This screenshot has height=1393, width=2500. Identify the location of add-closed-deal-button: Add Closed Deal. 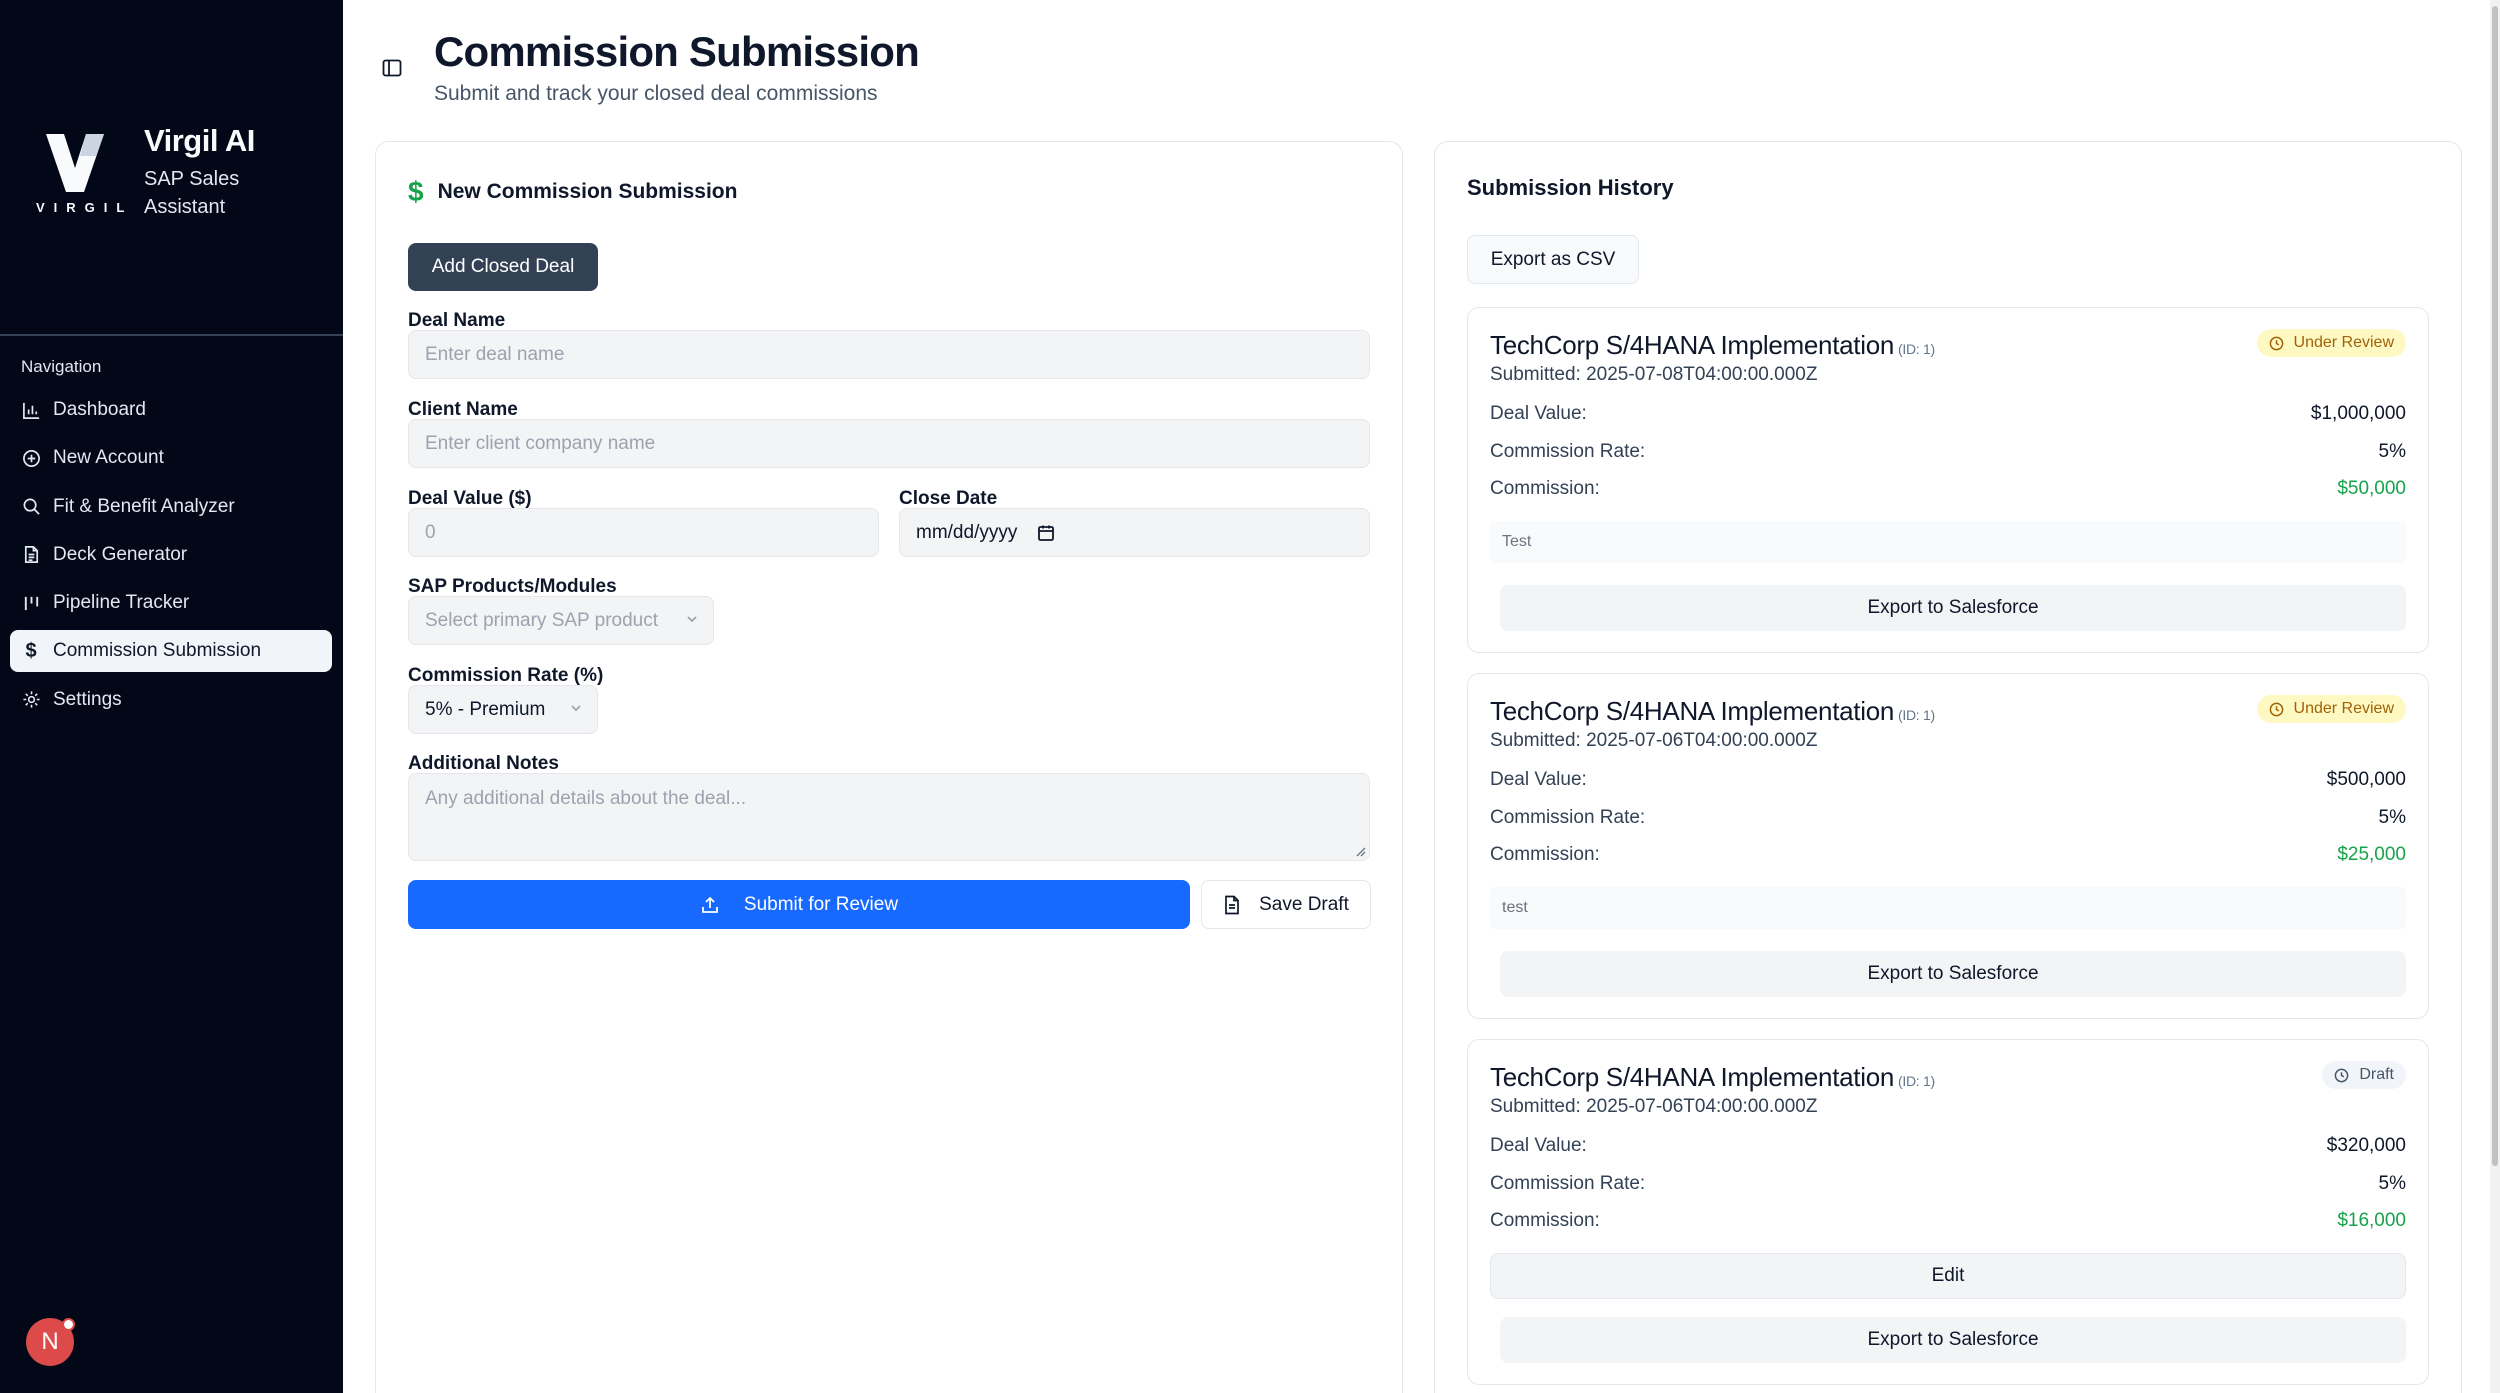
(503, 267).